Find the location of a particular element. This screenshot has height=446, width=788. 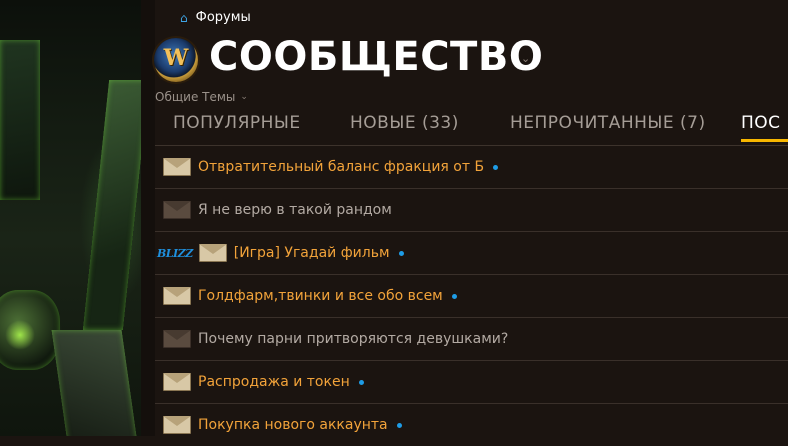

topic-row: Почему парни притворяются девушками? is located at coordinates (471, 338).